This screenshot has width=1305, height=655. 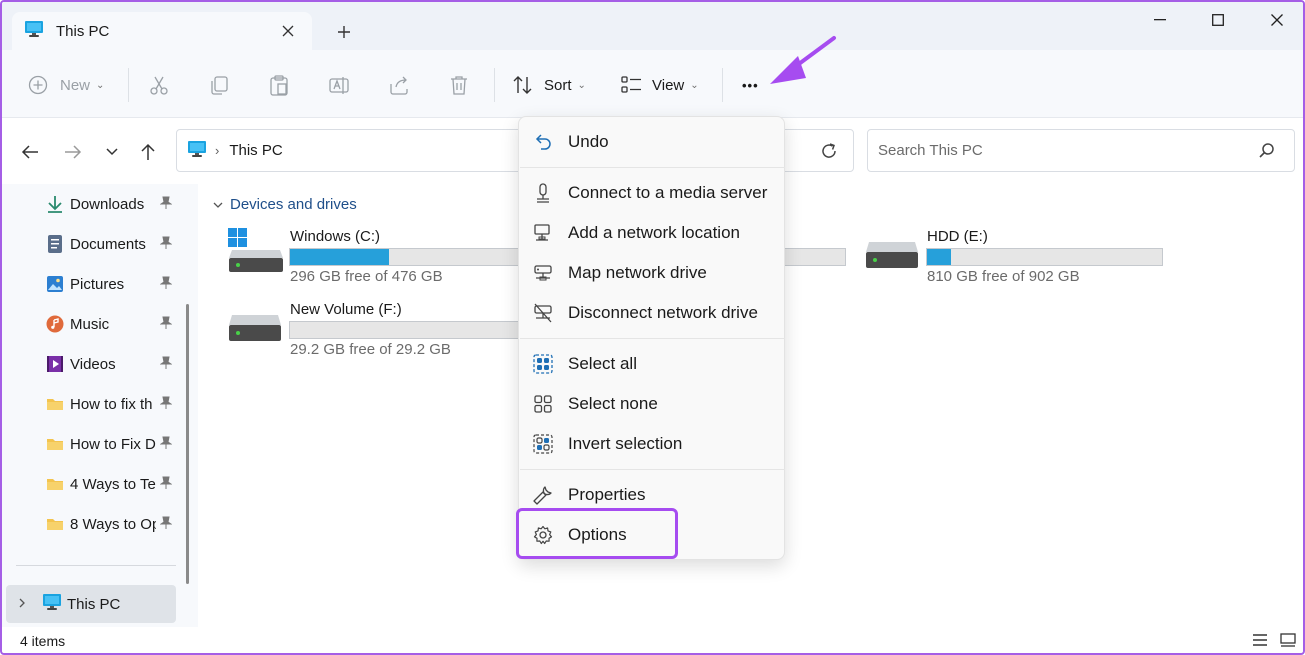 I want to click on drive-name: New Volume (F:), so click(x=346, y=309).